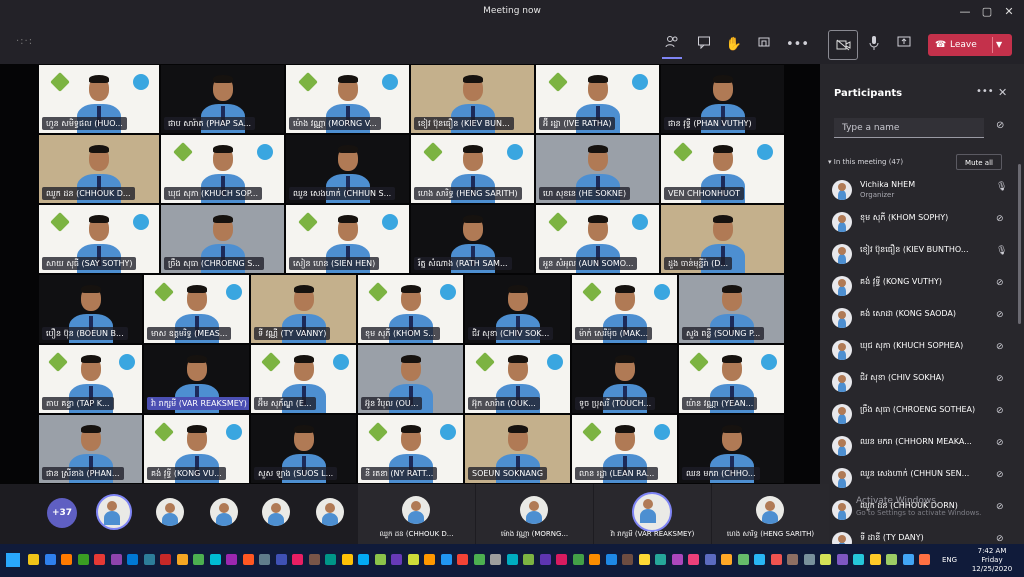 This screenshot has width=1024, height=577. I want to click on participant-row: គង់ សោដា (KONG SAODA) ⊘, so click(922, 317).